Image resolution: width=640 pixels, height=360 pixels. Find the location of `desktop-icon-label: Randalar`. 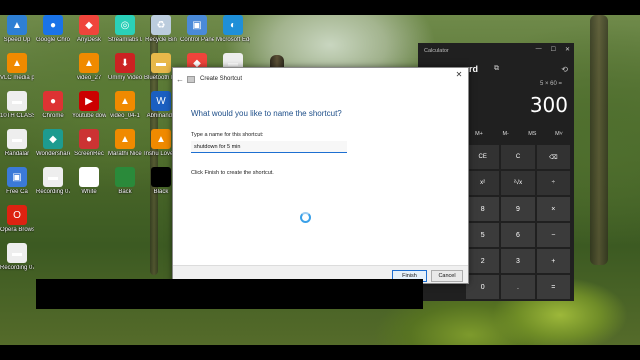

desktop-icon-label: Randalar is located at coordinates (17, 154).